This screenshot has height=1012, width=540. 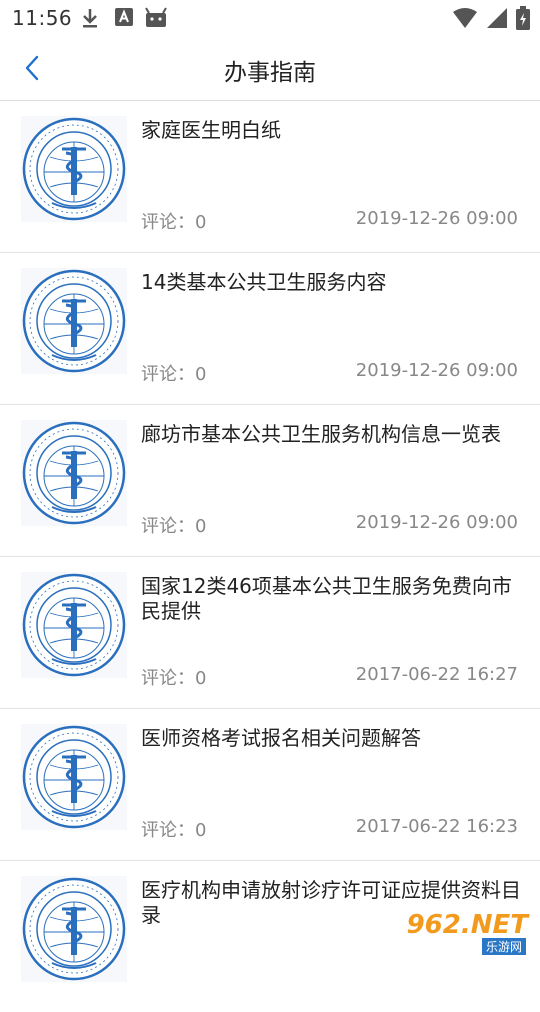 I want to click on android-icon, so click(x=156, y=17).